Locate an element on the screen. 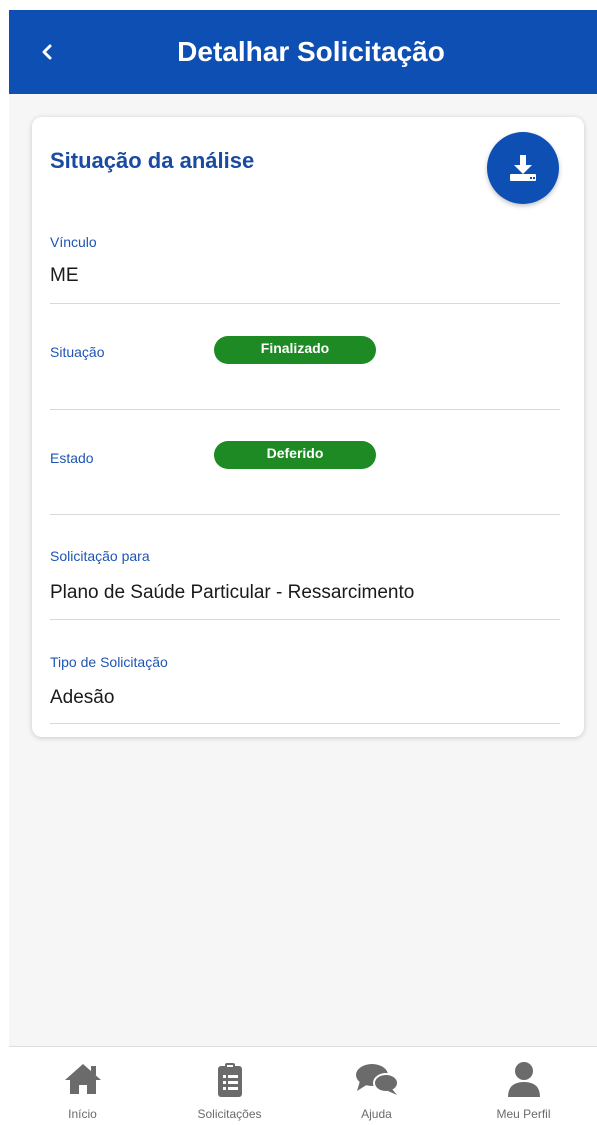 The image size is (597, 1125). download-icon is located at coordinates (523, 168).